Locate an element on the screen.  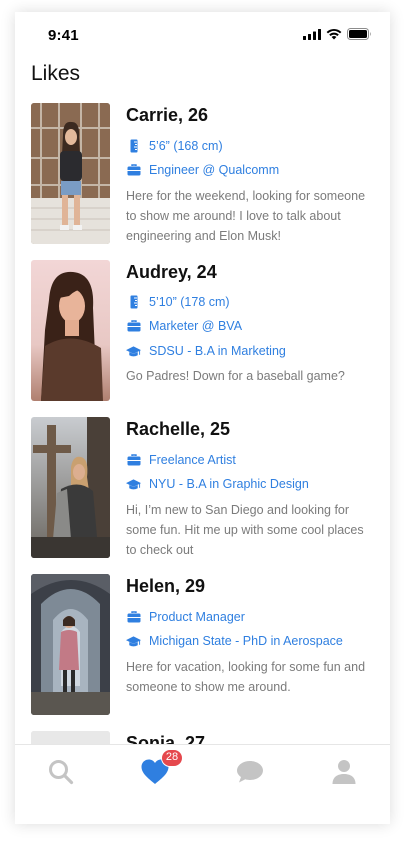
chat-bubble-icon is located at coordinates (250, 772).